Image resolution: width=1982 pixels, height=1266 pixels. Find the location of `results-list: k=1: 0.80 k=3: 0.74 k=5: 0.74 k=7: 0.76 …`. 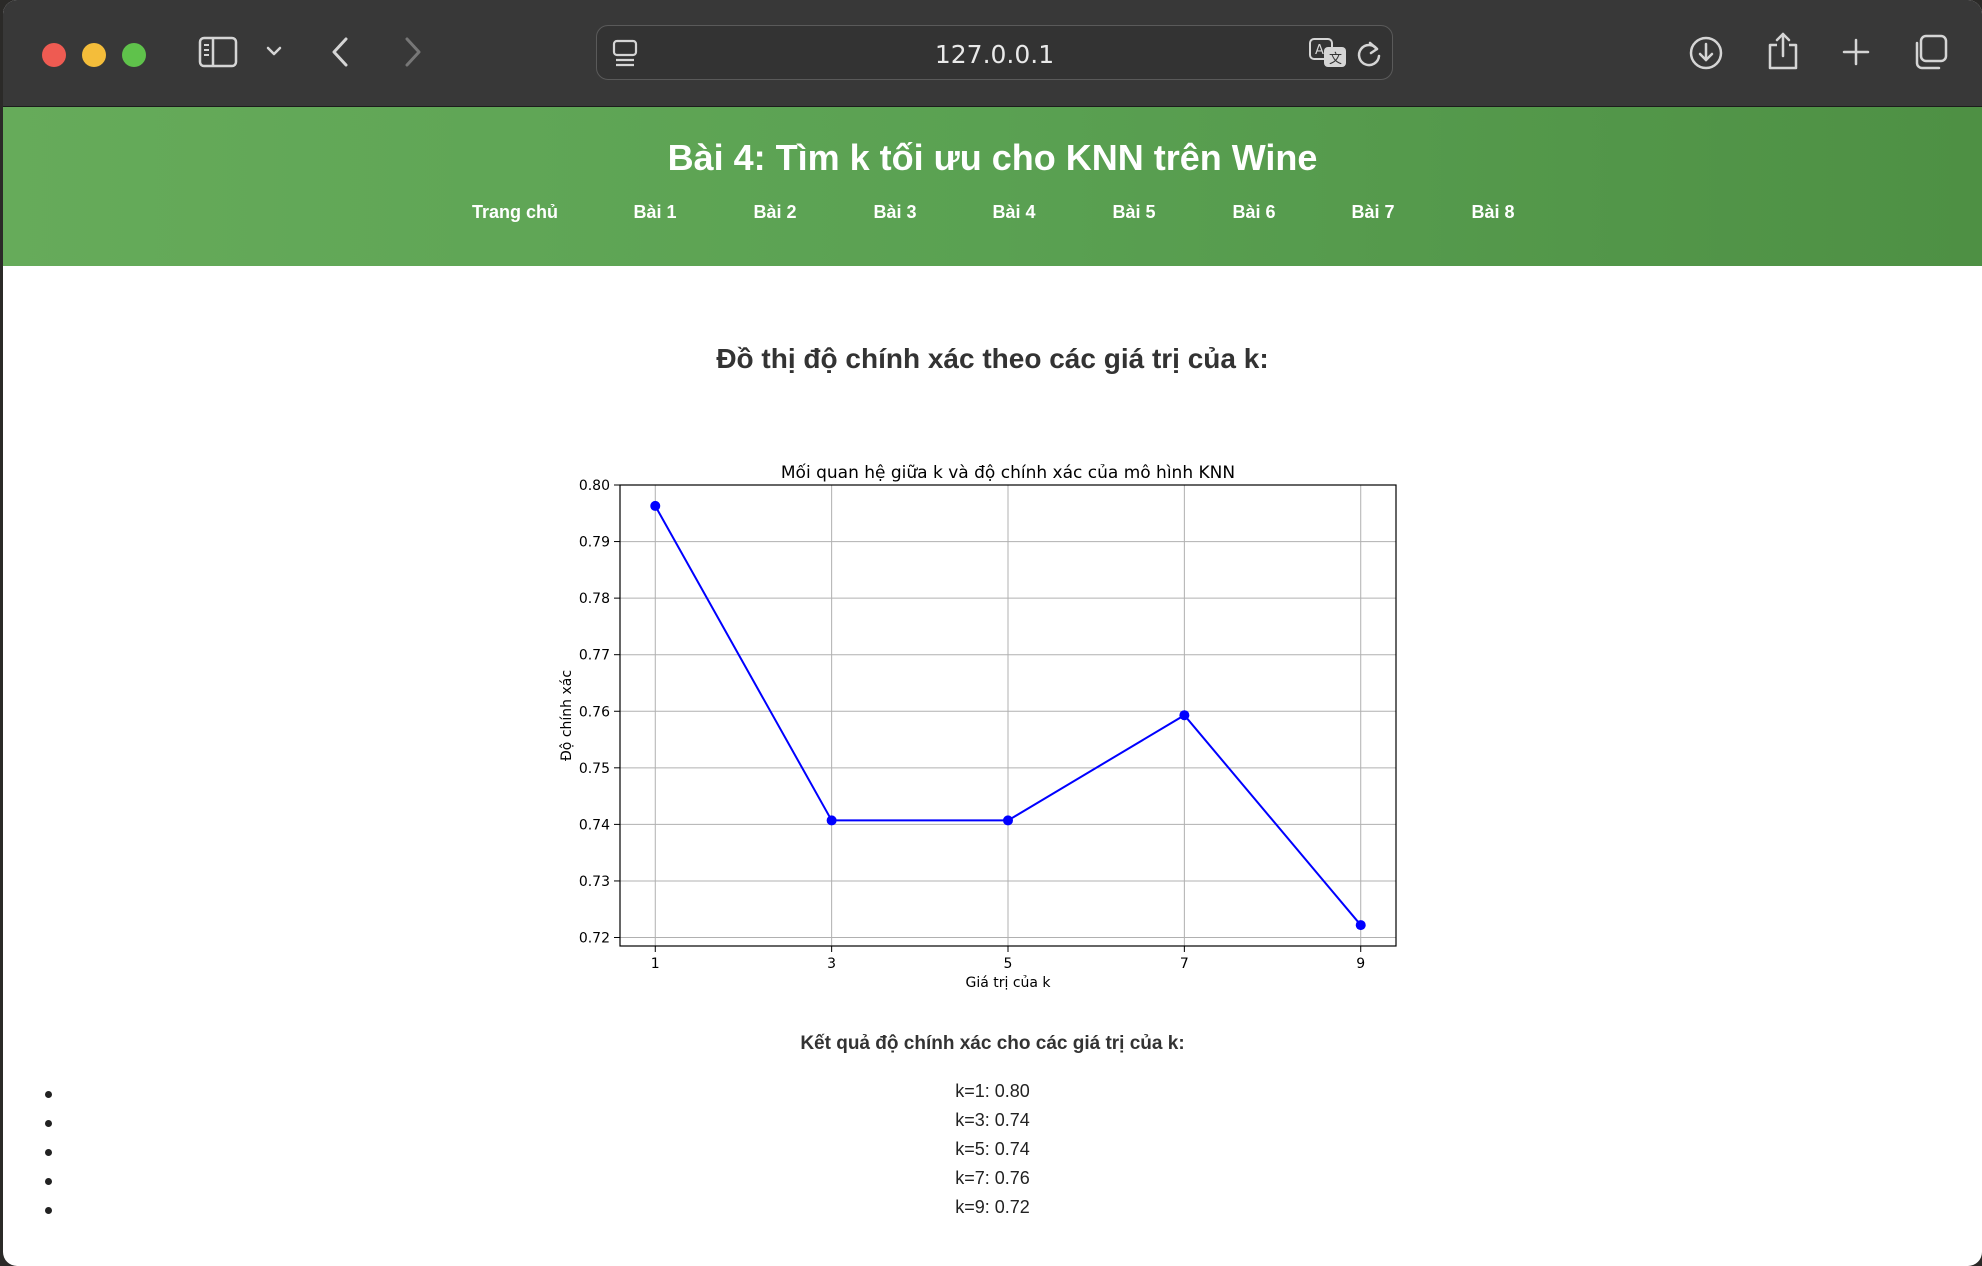

results-list: k=1: 0.80 k=3: 0.74 k=5: 0.74 k=7: 0.76 … is located at coordinates (992, 1152).